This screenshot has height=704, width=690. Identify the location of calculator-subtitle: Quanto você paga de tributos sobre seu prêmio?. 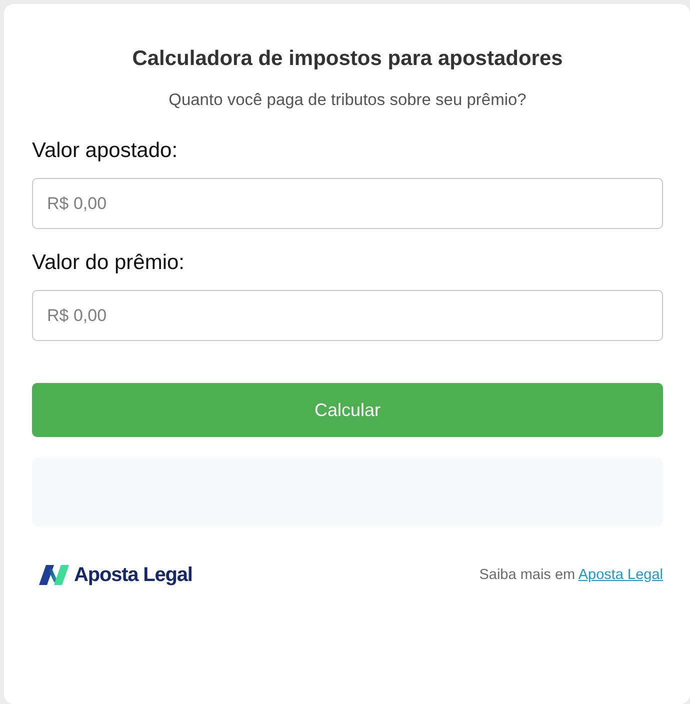
(348, 100).